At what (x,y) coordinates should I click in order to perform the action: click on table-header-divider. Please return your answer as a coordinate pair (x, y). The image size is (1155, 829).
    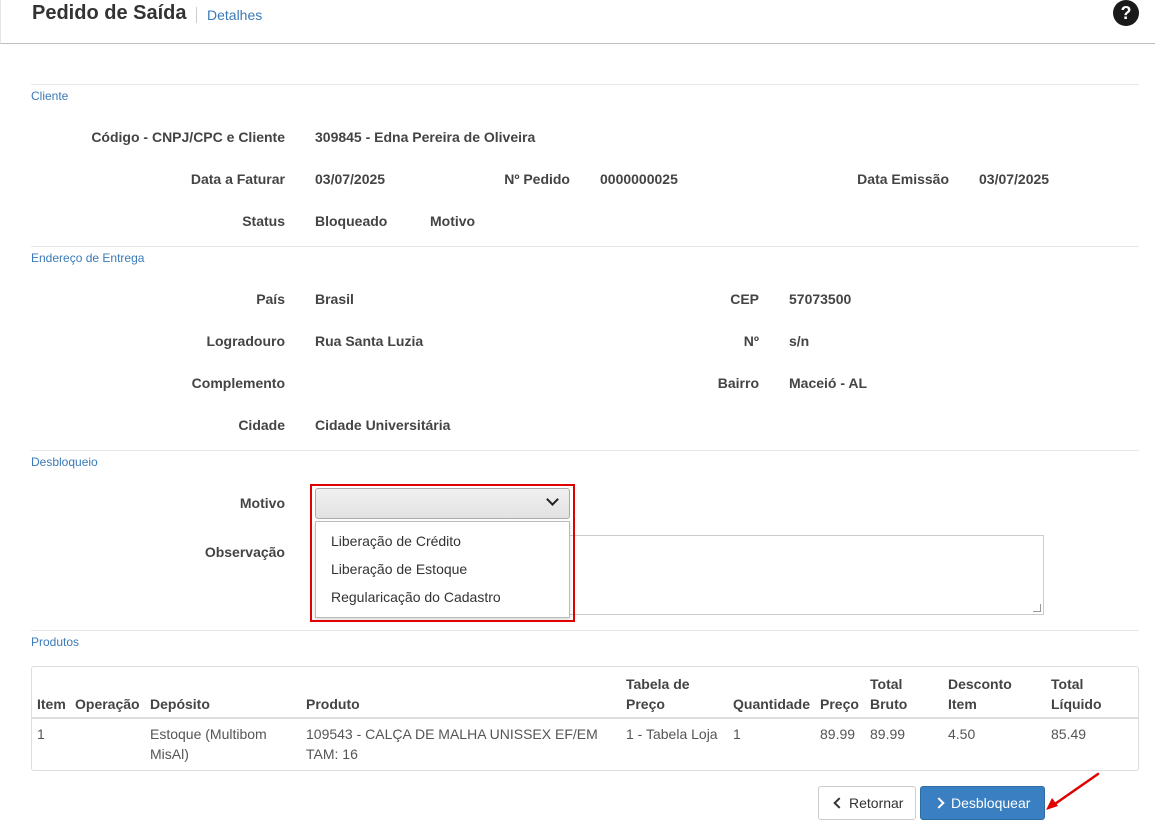
    Looking at the image, I should click on (585, 718).